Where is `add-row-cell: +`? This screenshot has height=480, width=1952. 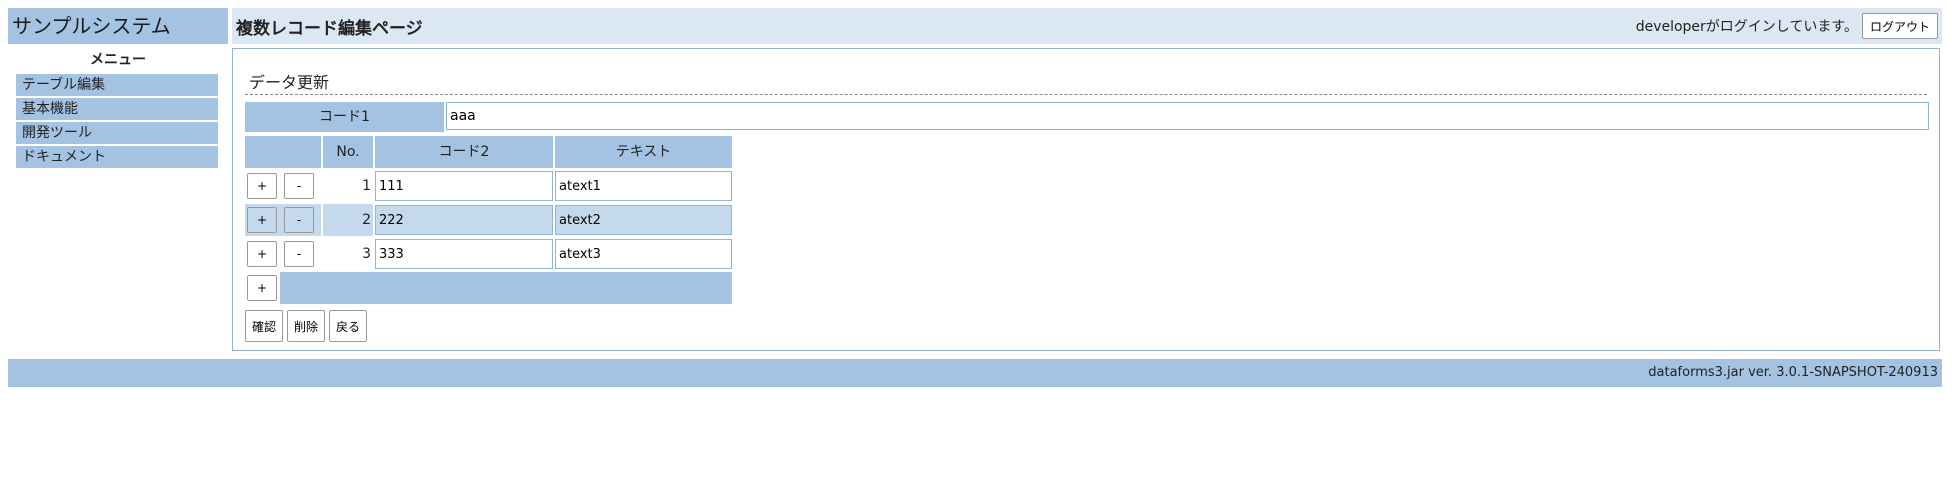 add-row-cell: + is located at coordinates (262, 288).